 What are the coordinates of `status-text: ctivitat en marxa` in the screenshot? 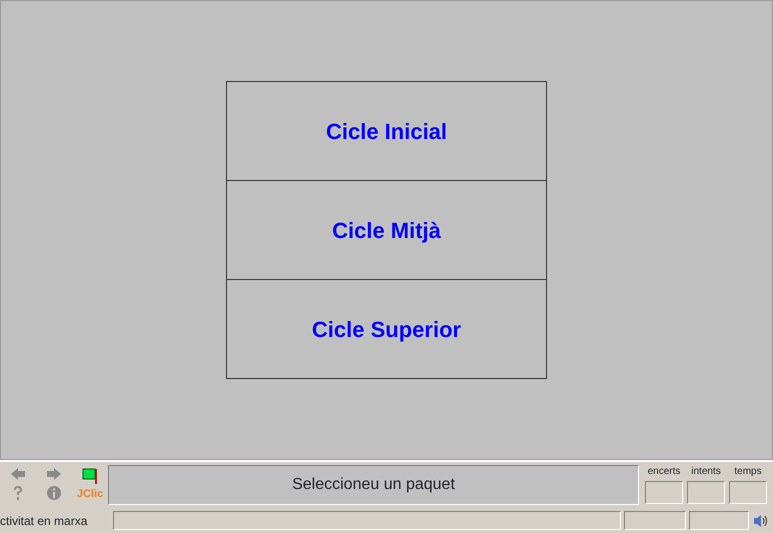 It's located at (44, 521).